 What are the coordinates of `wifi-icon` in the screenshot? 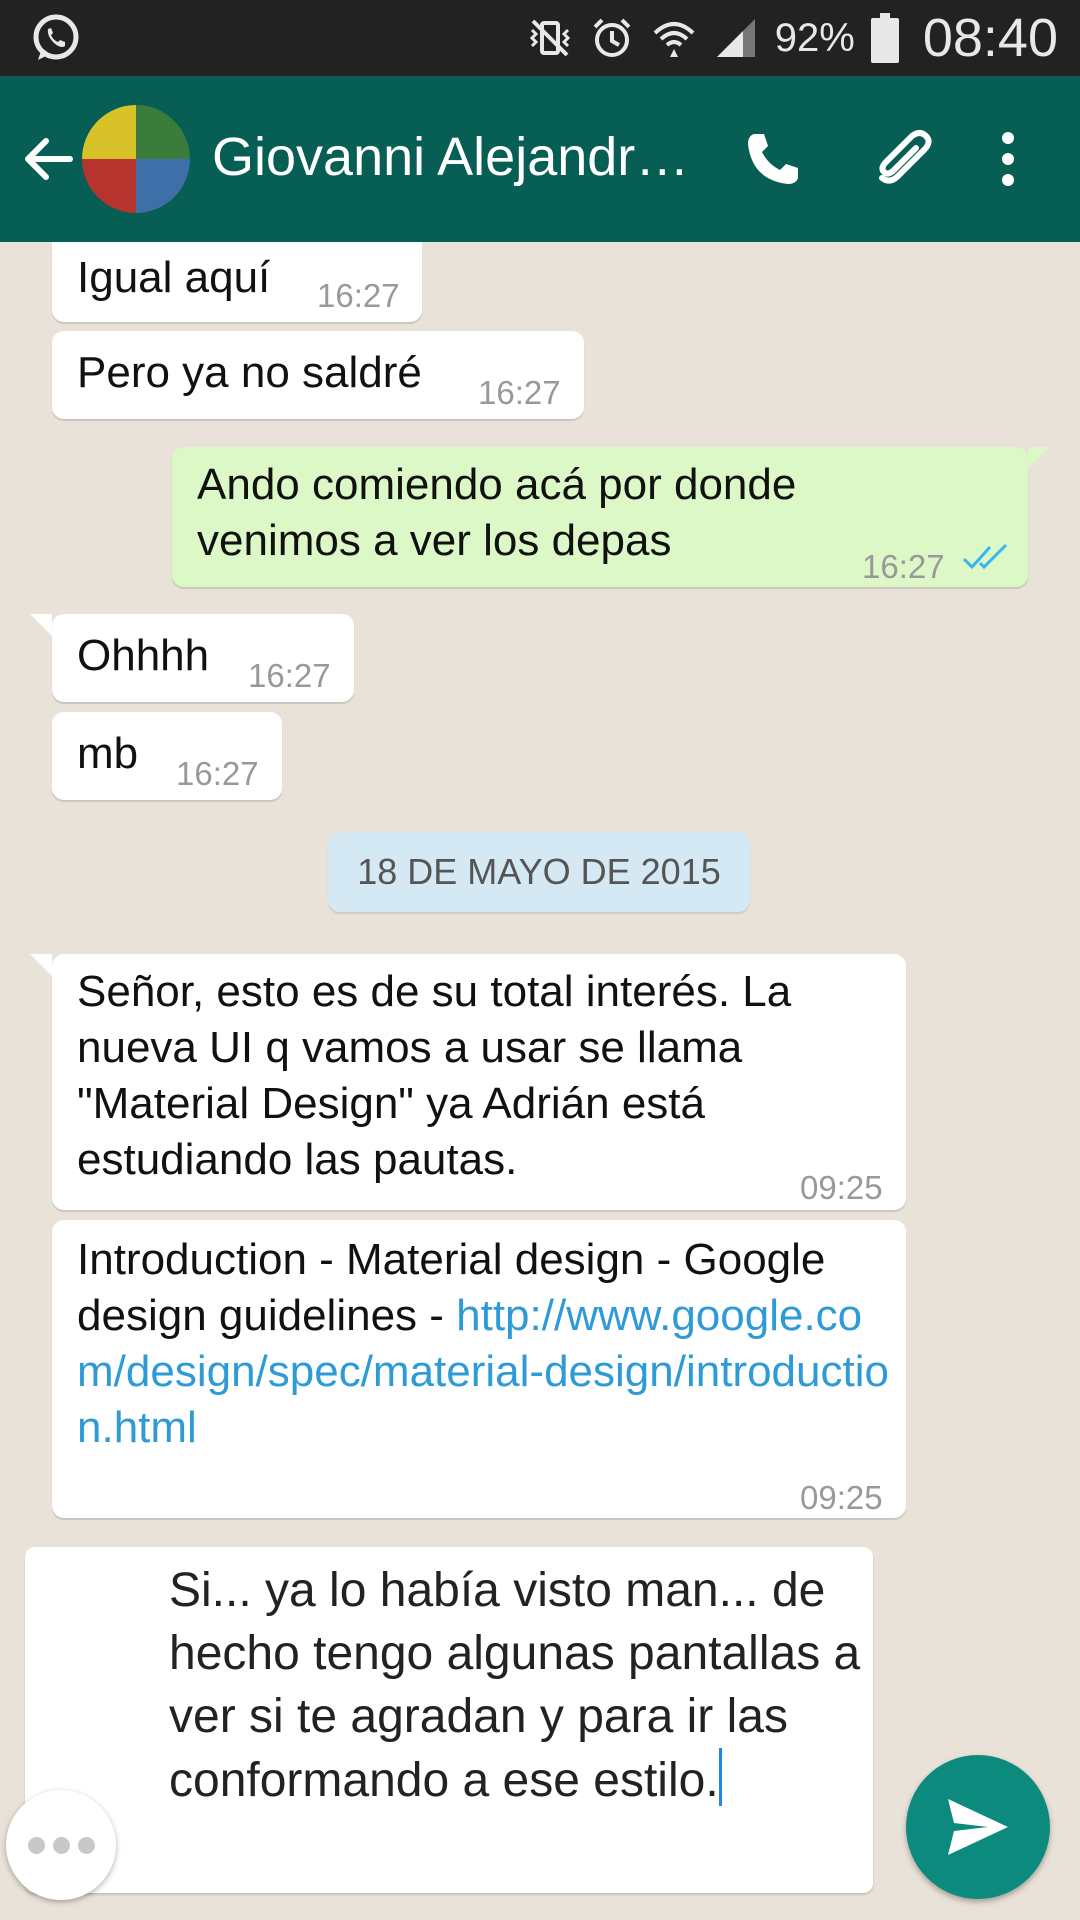 It's located at (674, 39).